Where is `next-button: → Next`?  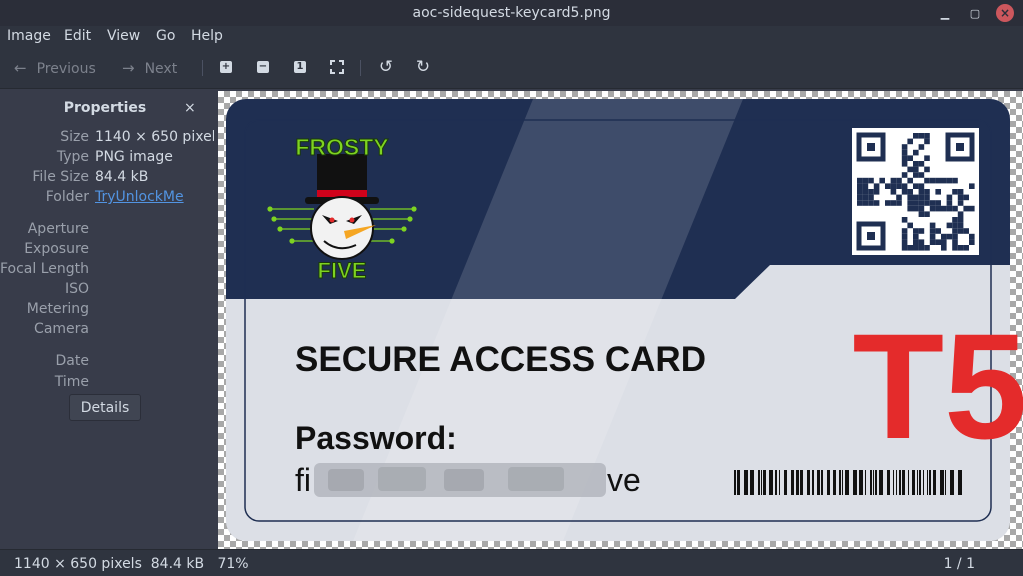
next-button: → Next is located at coordinates (149, 68).